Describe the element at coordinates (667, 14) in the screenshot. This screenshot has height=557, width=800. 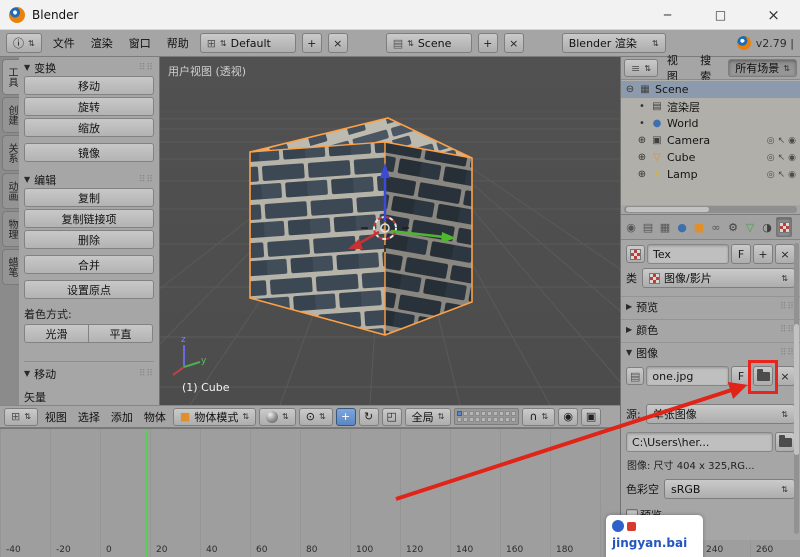
I see `minimize-button: ─` at that location.